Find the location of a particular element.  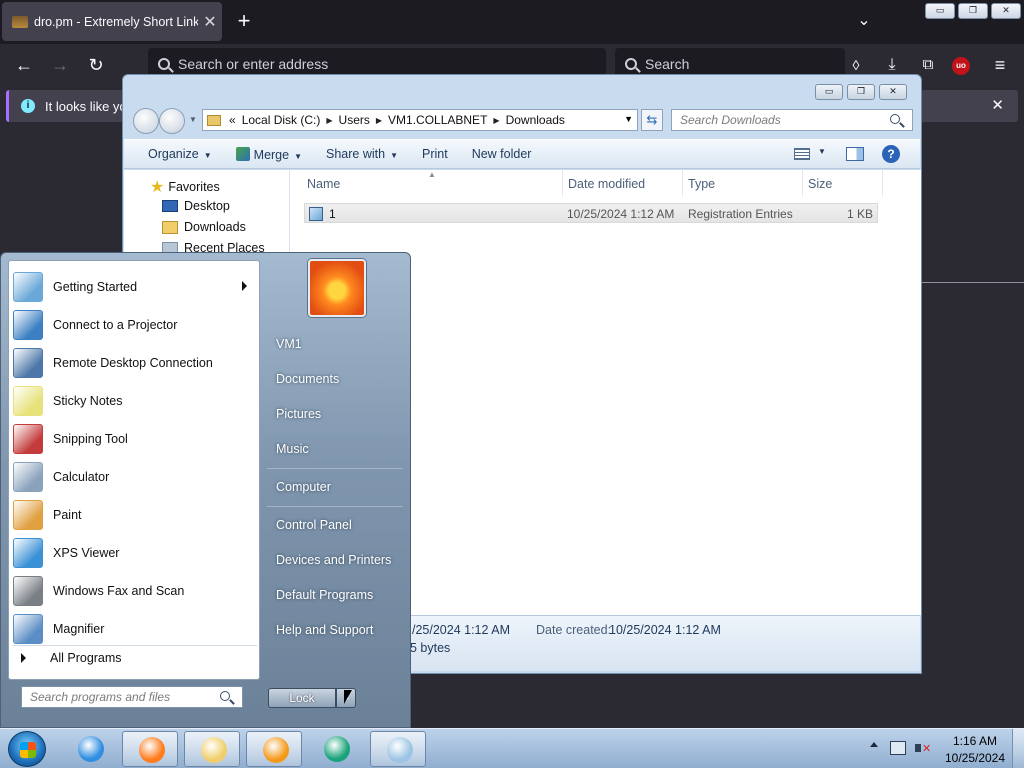

menu-icon: ≡ is located at coordinates (1000, 66).